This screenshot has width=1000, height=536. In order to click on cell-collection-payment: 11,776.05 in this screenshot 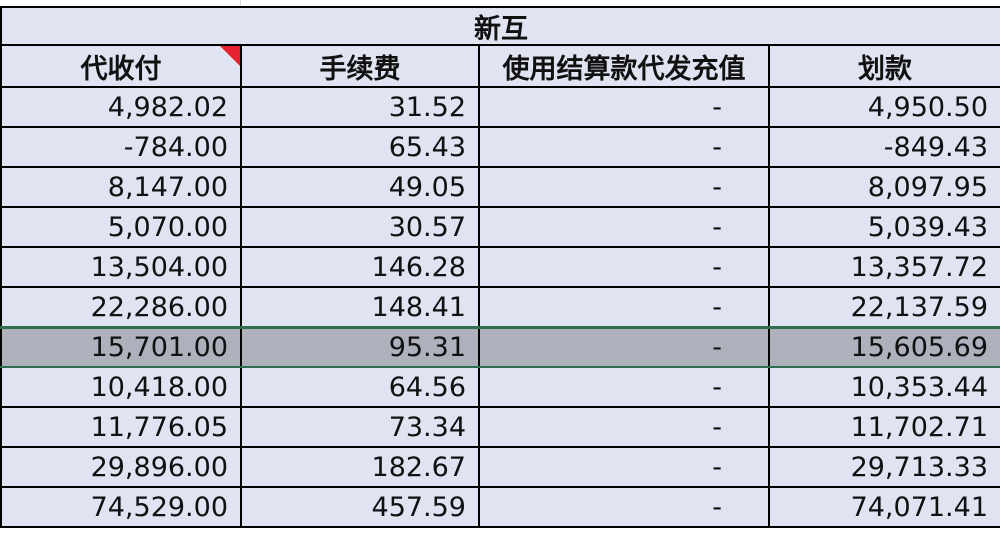, I will do `click(121, 428)`.